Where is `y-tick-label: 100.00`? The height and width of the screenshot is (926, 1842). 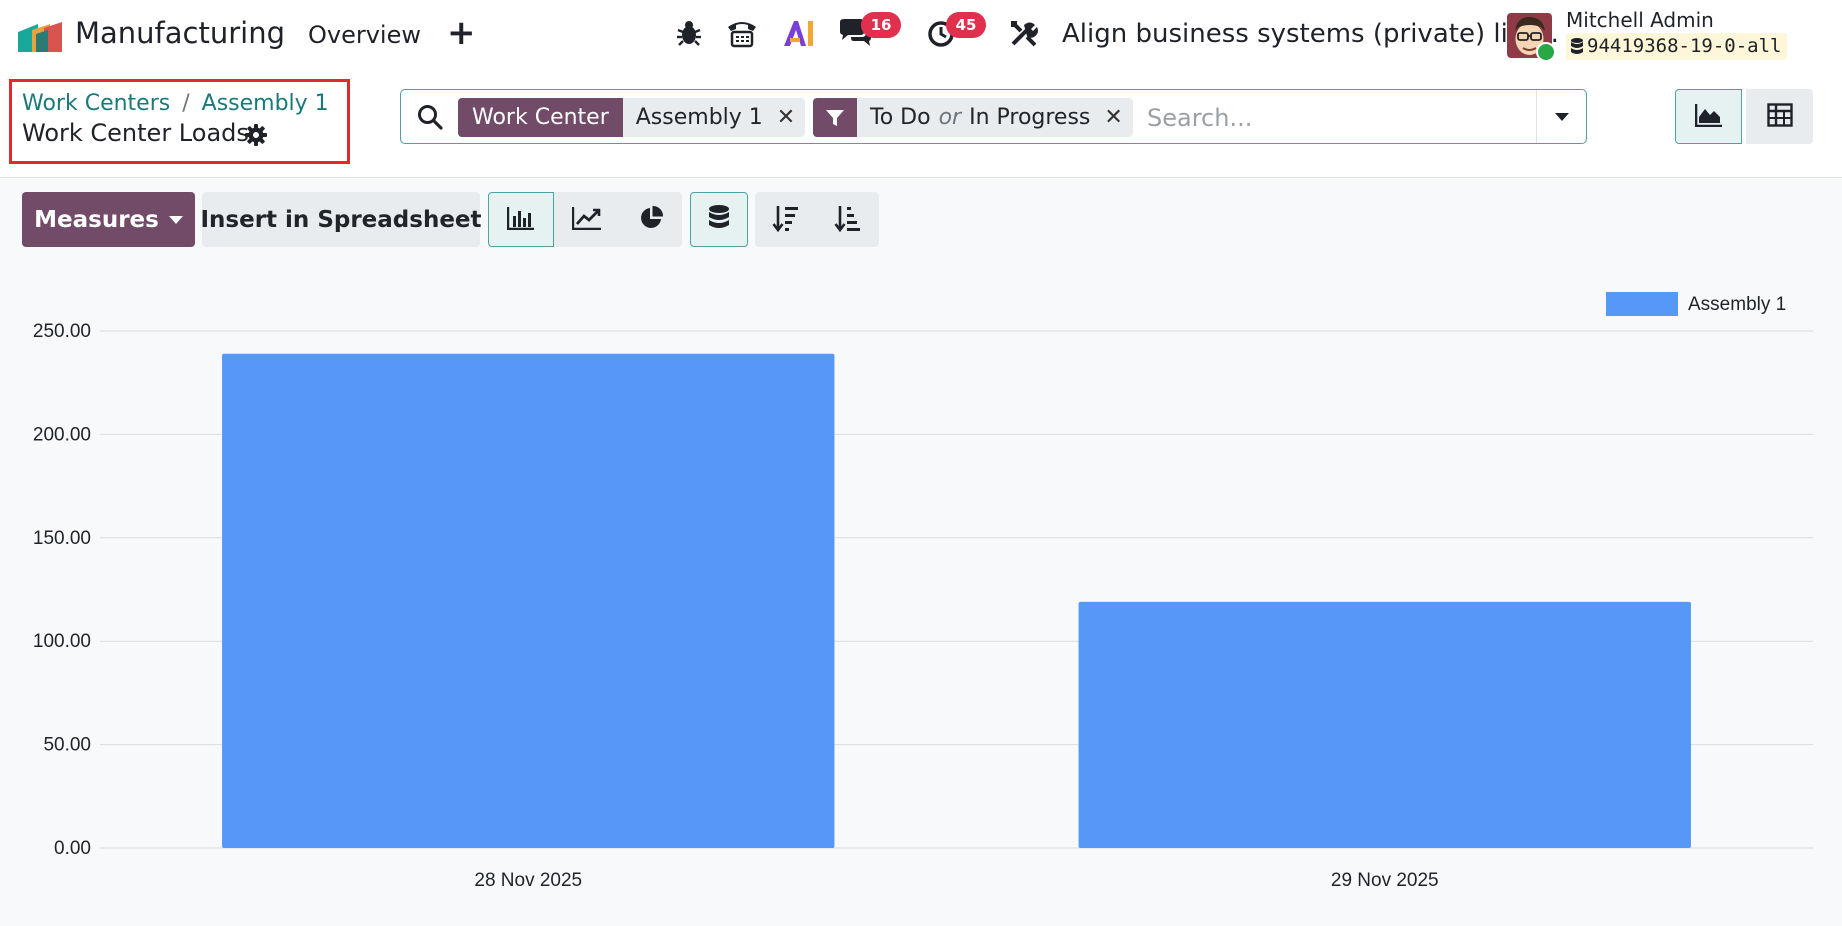
y-tick-label: 100.00 is located at coordinates (62, 641).